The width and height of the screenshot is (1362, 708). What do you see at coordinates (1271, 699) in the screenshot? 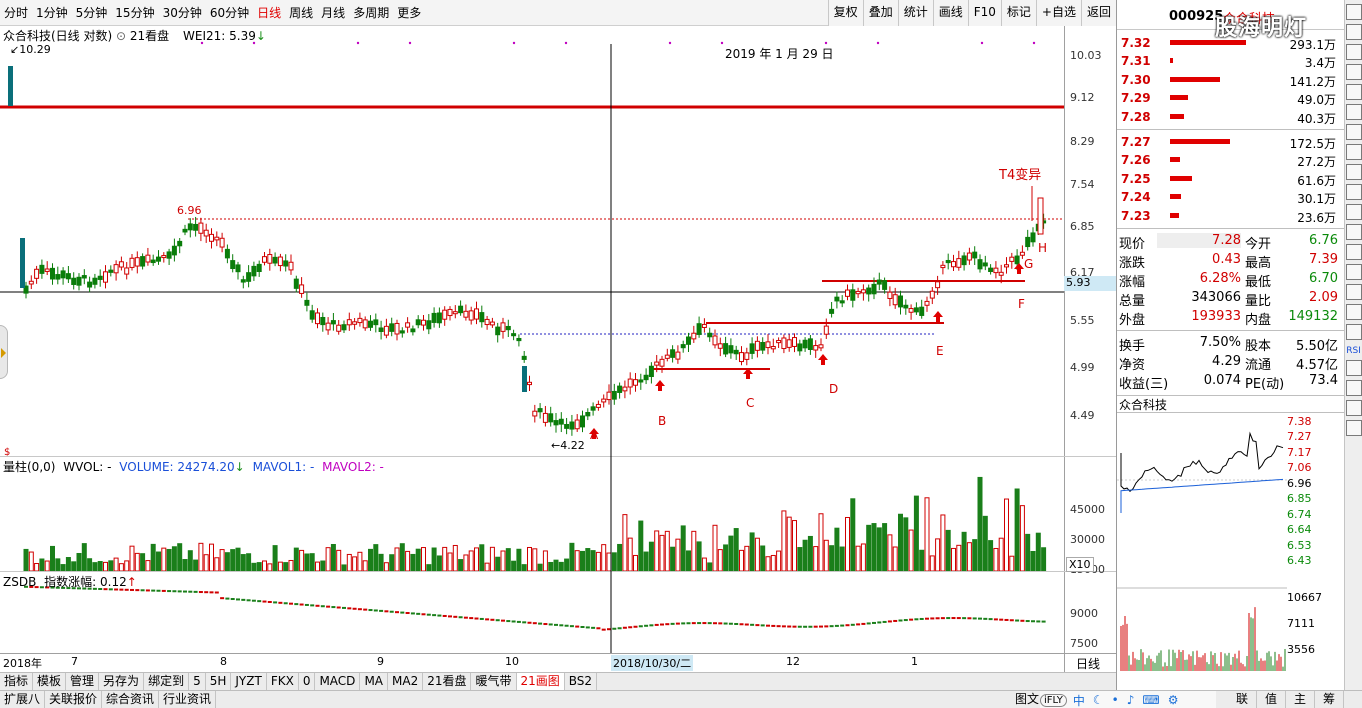
I see `side-tab: 值` at bounding box center [1271, 699].